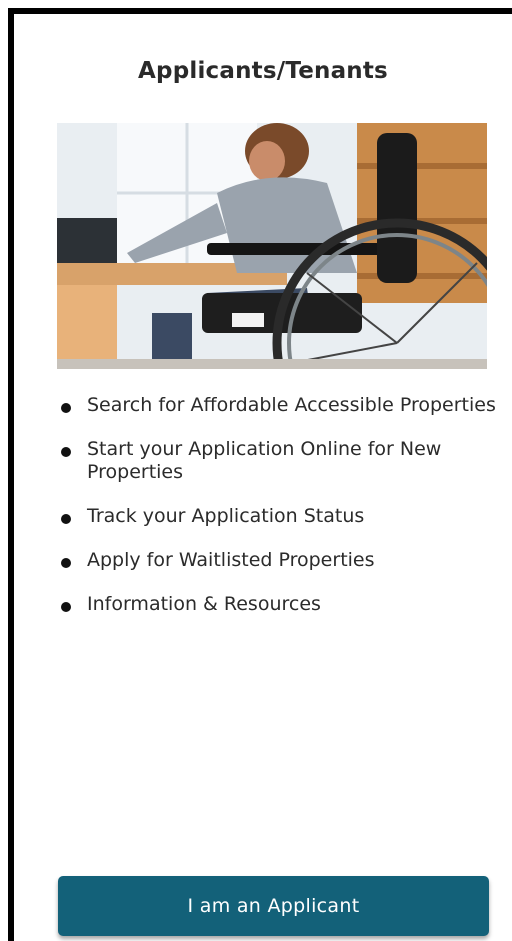 The height and width of the screenshot is (941, 512). Describe the element at coordinates (273, 906) in the screenshot. I see `i-am-applicant-button: I am an Applicant` at that location.